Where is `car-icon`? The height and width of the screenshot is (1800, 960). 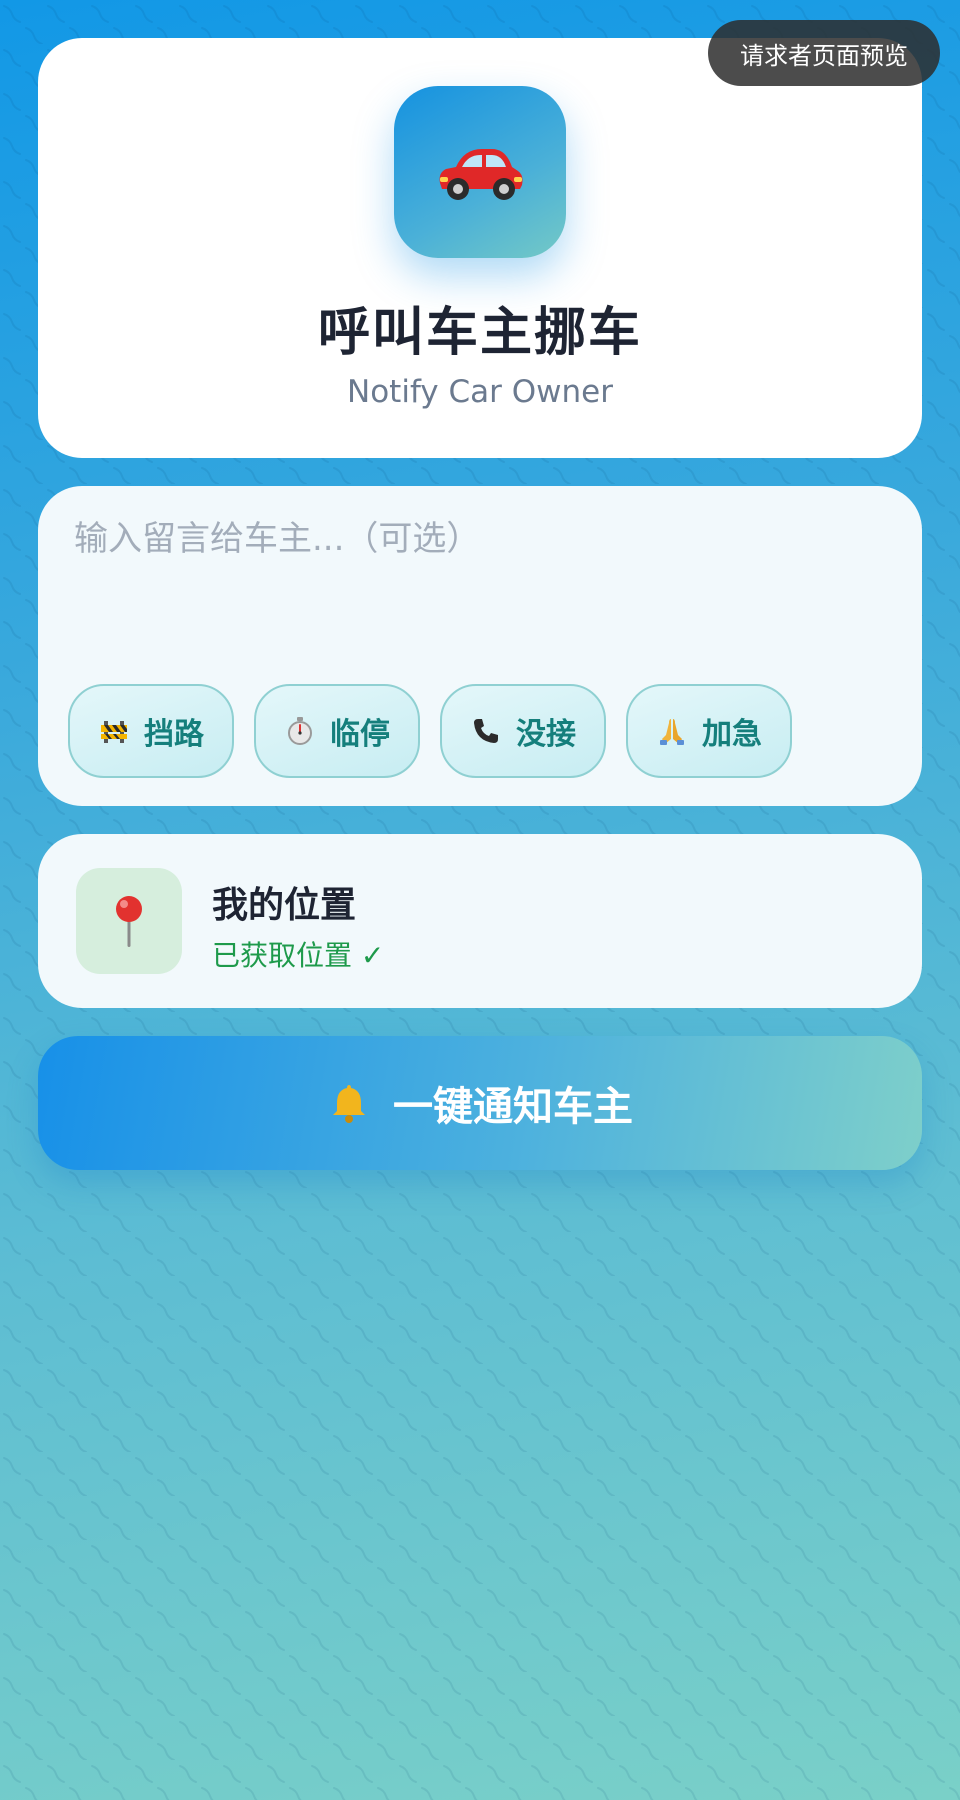
car-icon is located at coordinates (481, 174).